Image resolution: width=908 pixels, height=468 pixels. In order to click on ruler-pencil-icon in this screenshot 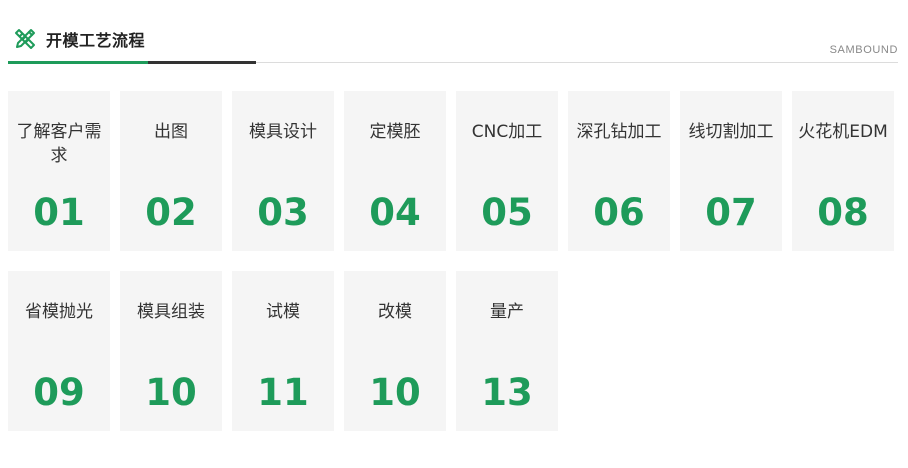, I will do `click(25, 39)`.